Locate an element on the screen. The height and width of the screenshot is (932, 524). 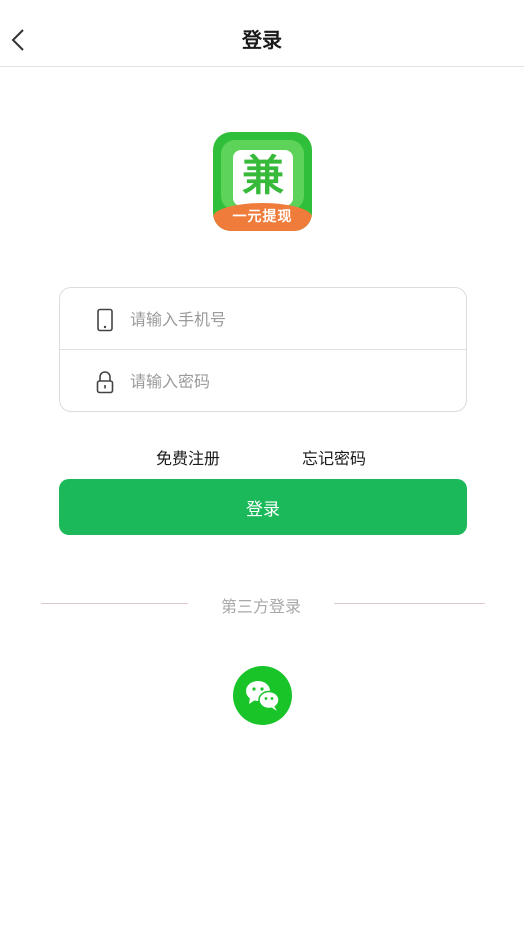
divider-right is located at coordinates (409, 603).